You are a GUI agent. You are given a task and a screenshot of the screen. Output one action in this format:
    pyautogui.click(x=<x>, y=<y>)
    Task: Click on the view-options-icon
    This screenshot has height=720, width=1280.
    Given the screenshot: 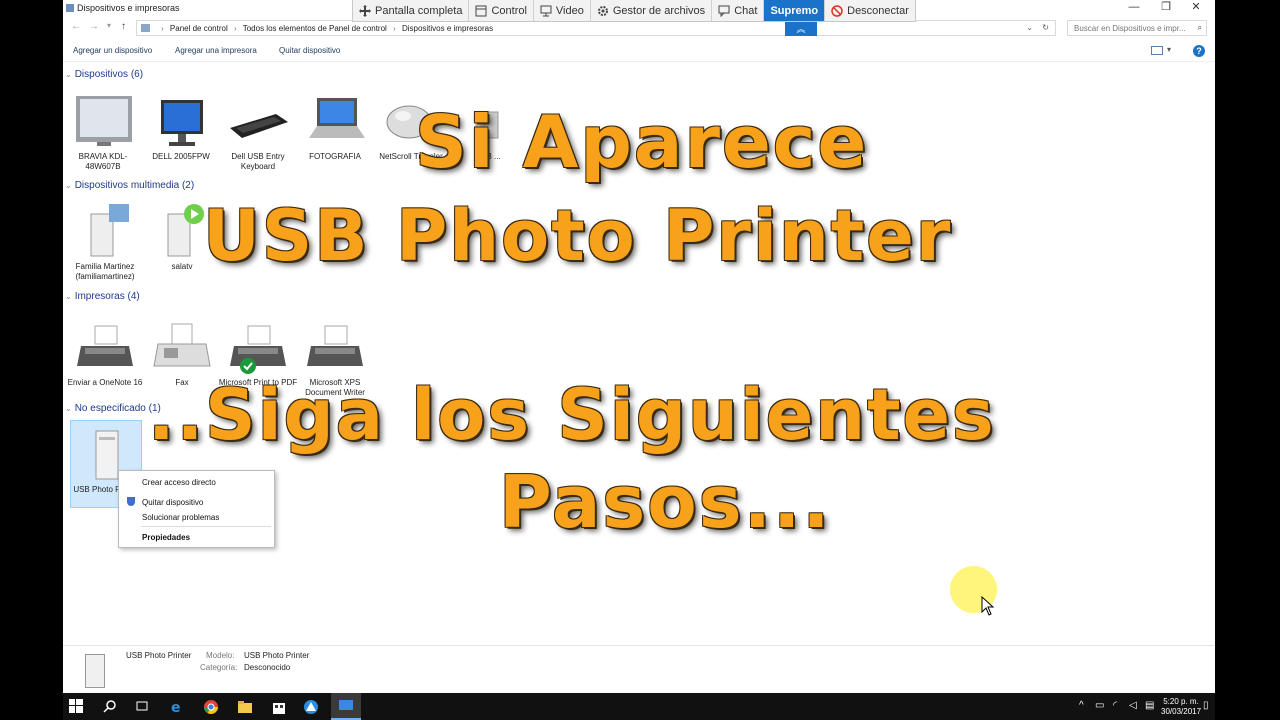 What is the action you would take?
    pyautogui.click(x=1157, y=50)
    